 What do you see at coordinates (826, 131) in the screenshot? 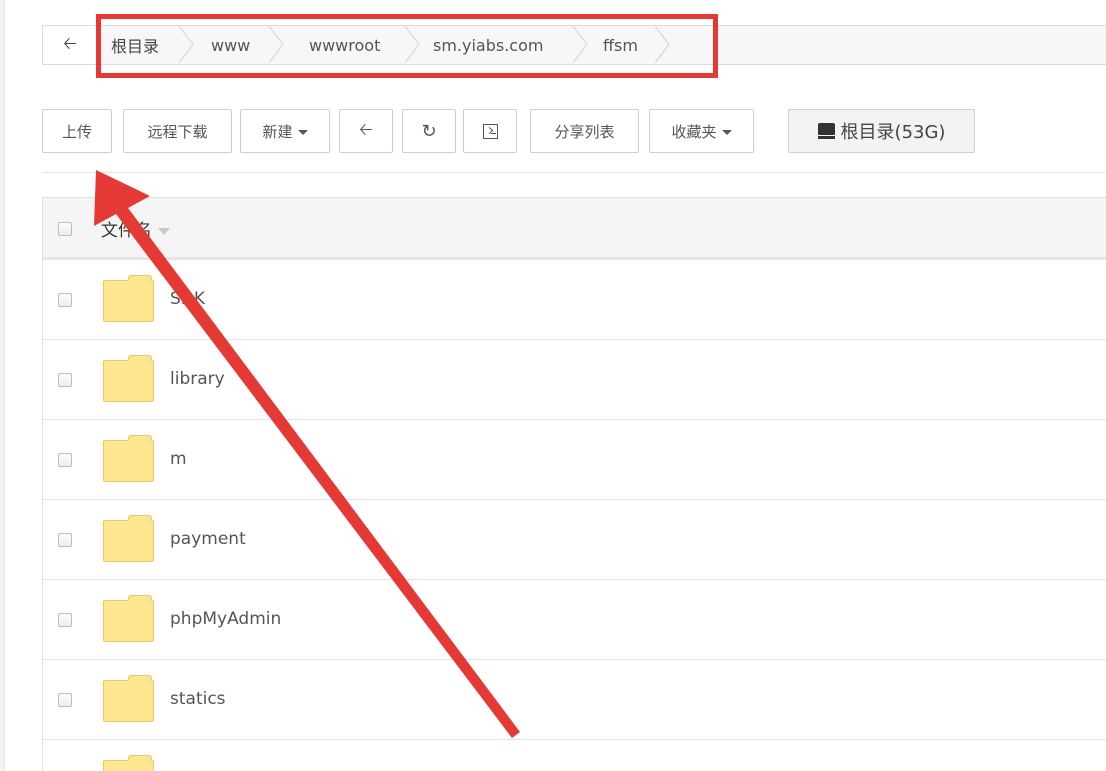
I see `hdd-icon` at bounding box center [826, 131].